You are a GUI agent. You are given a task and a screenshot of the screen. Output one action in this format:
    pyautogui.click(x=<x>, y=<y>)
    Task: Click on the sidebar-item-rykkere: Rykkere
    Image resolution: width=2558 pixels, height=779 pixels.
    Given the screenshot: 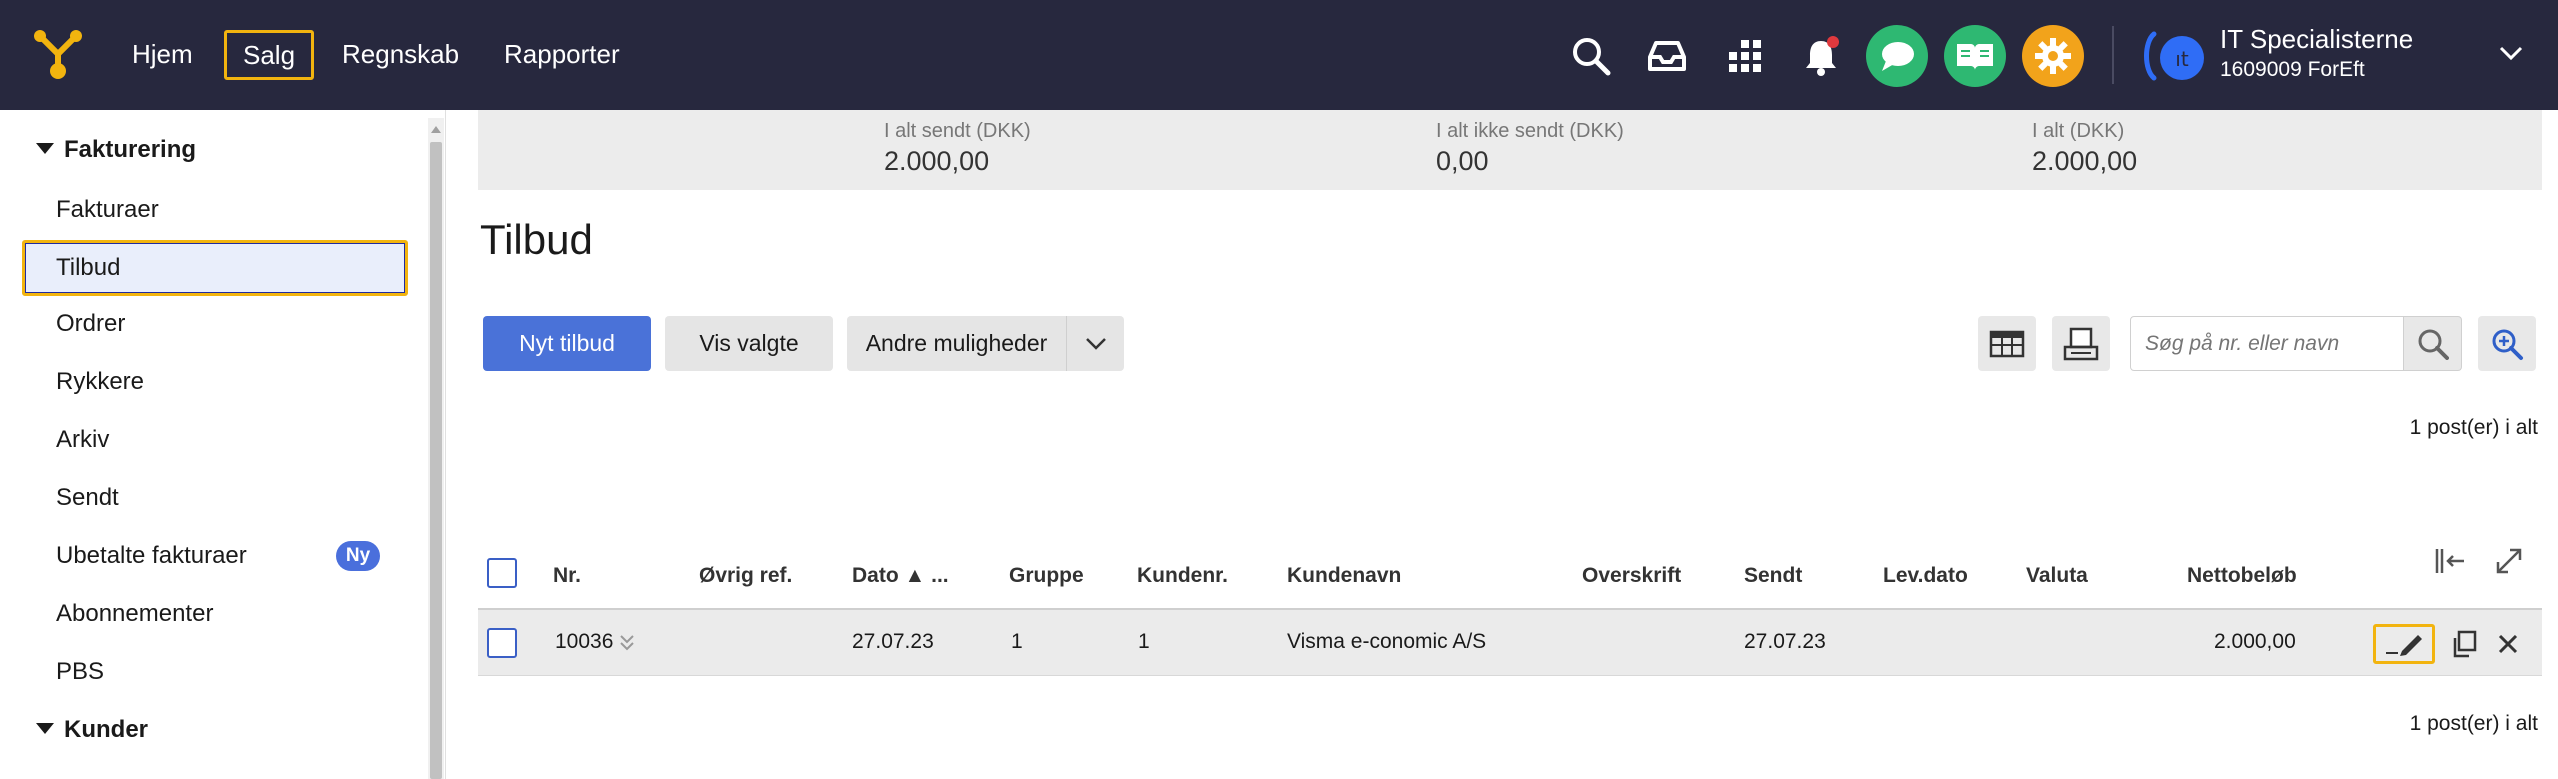 What is the action you would take?
    pyautogui.click(x=100, y=382)
    